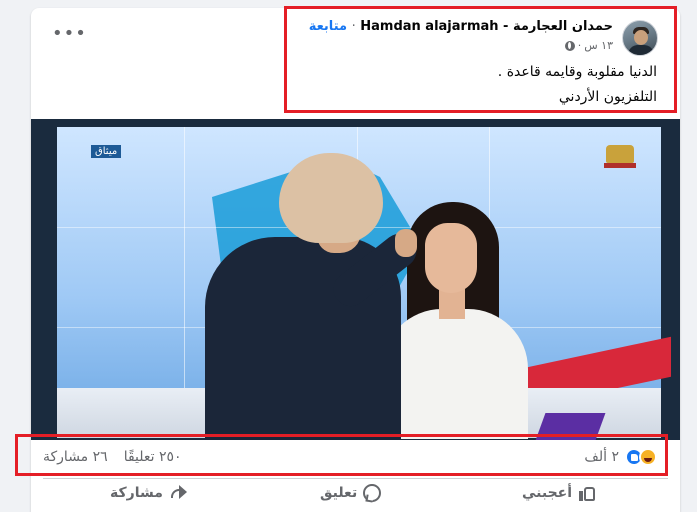  What do you see at coordinates (153, 457) in the screenshot?
I see `comments-count: ٢٥٠ تعليقًا` at bounding box center [153, 457].